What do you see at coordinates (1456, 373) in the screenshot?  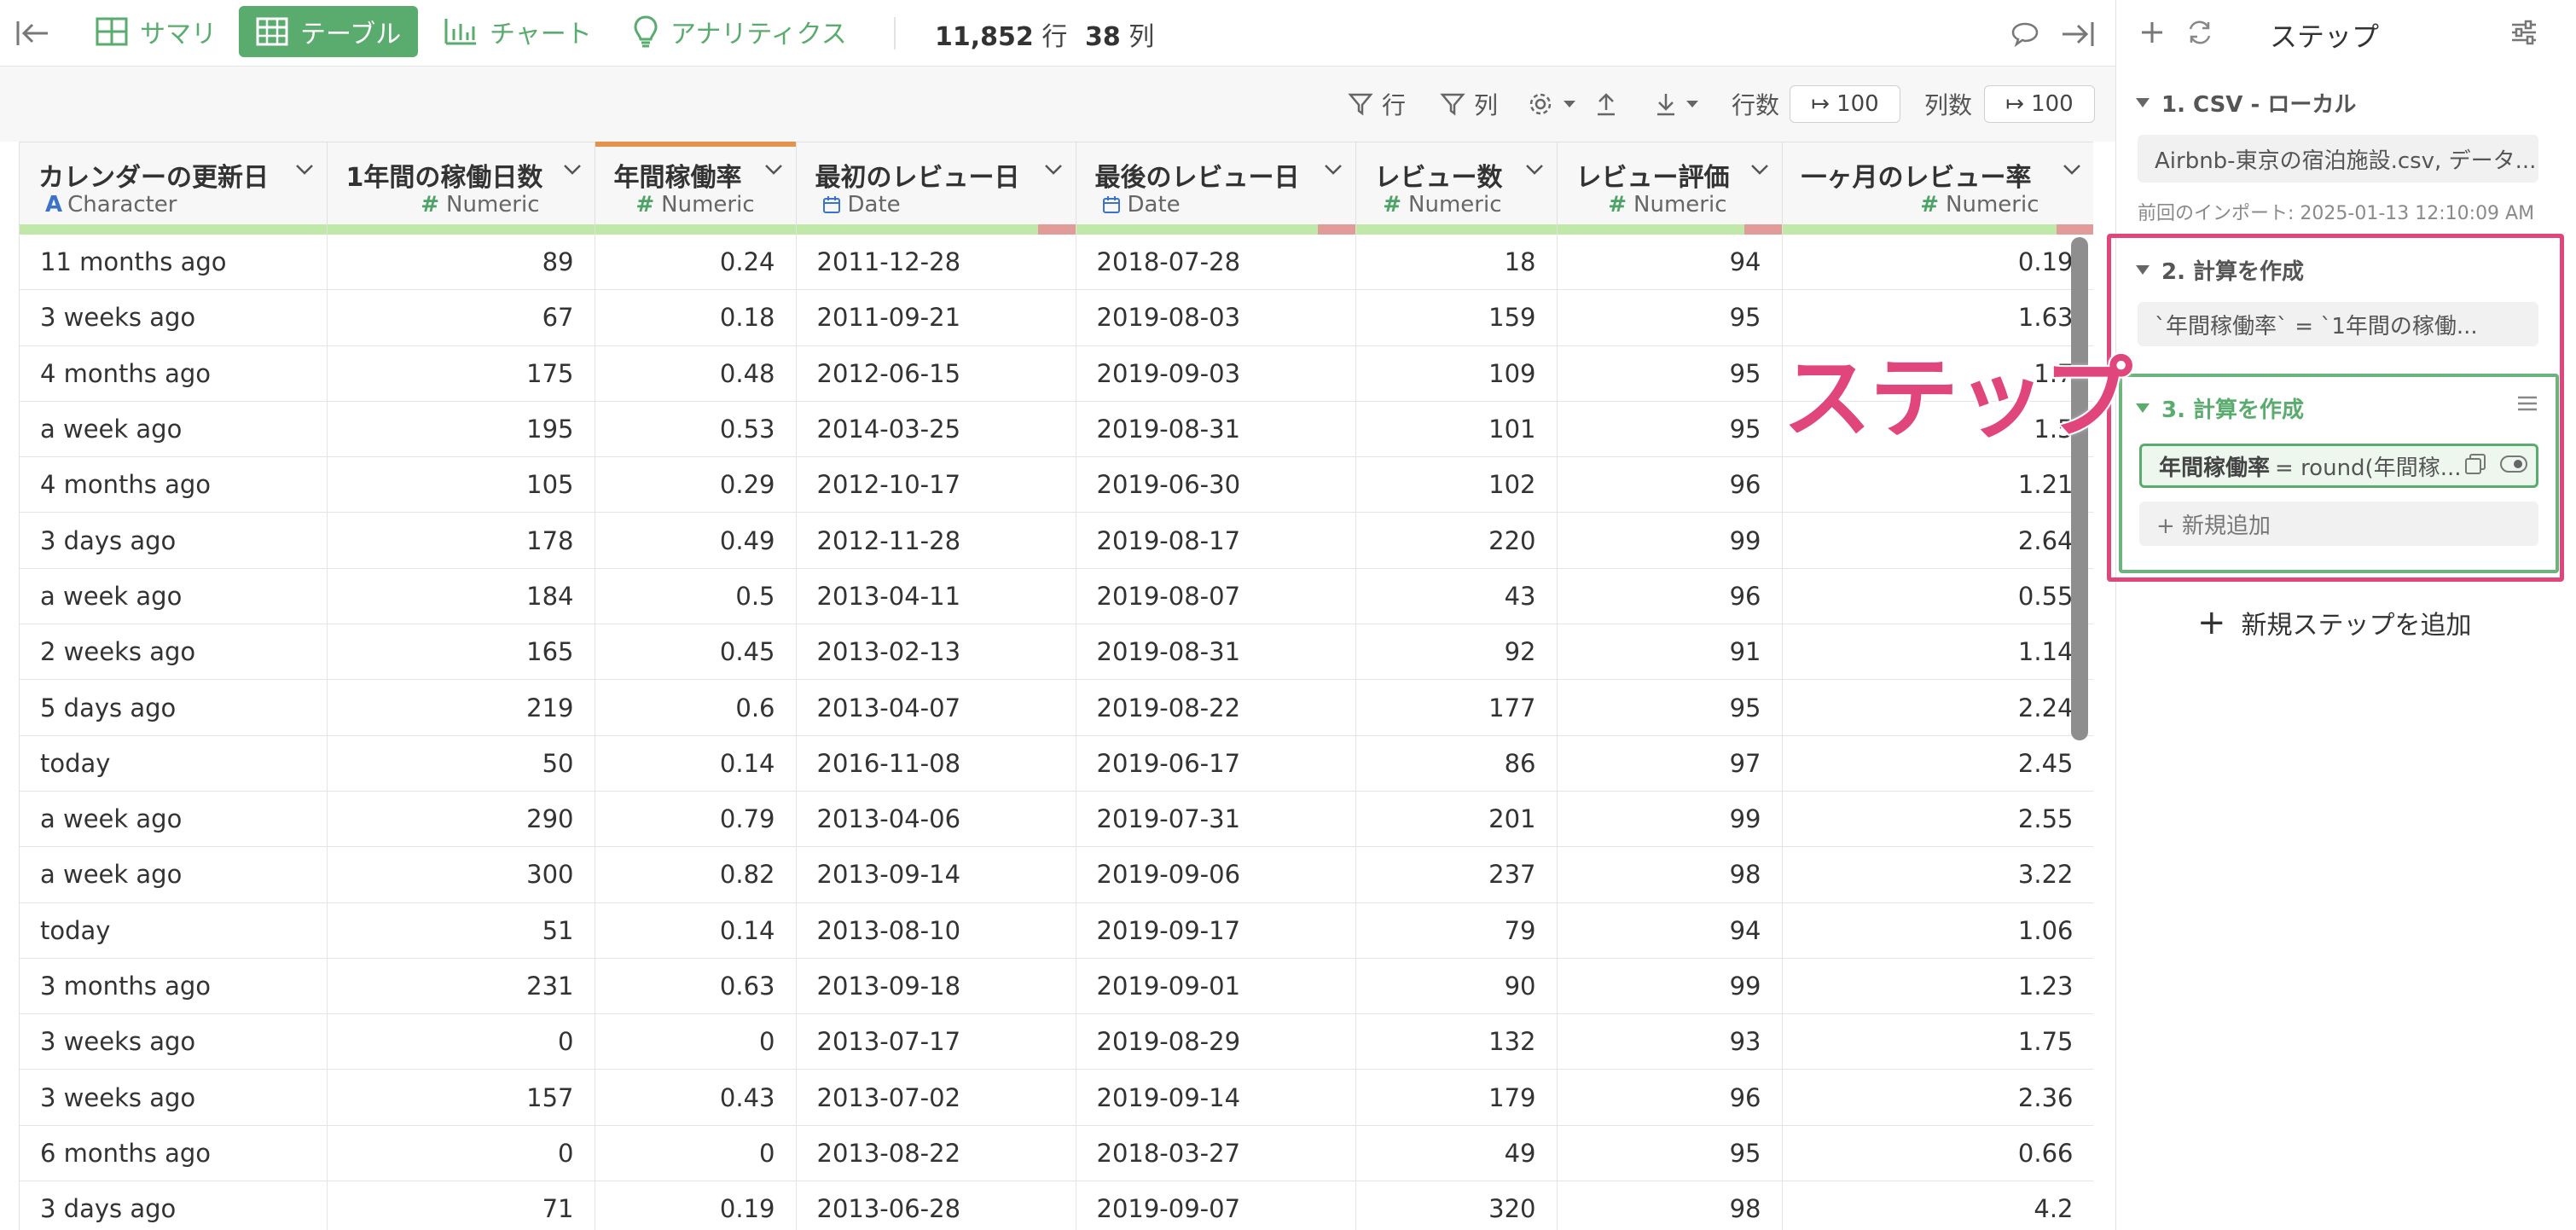 I see `table-cell: 109` at bounding box center [1456, 373].